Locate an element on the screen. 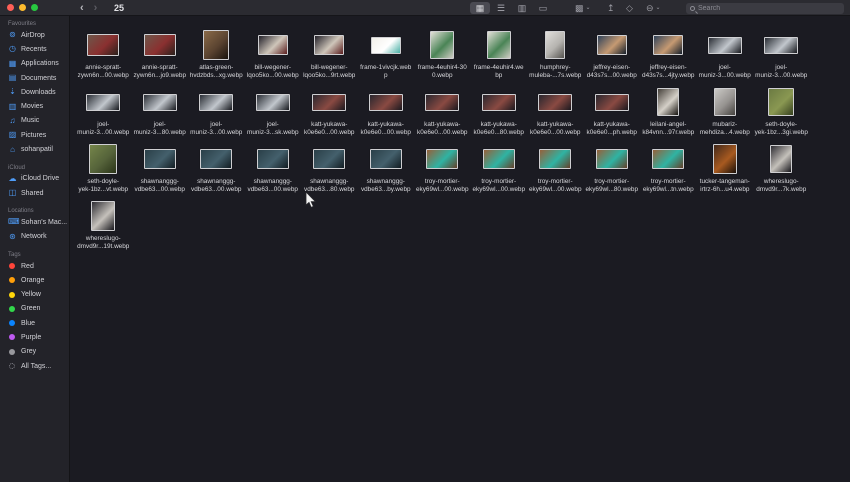 The height and width of the screenshot is (482, 850). file-item: joel-muniz-3...sk.webp is located at coordinates (273, 113).